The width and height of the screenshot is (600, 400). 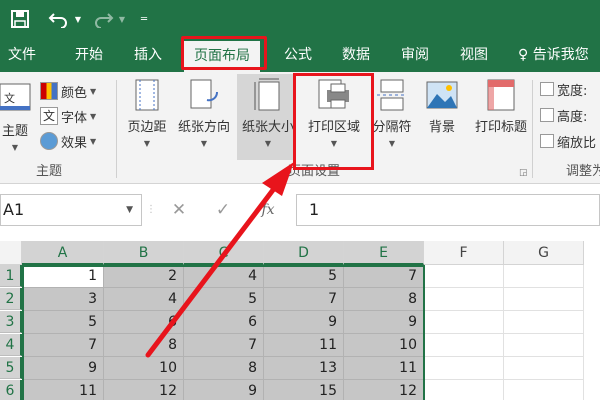 What do you see at coordinates (500, 127) in the screenshot?
I see `print-titles-label: 打印标题` at bounding box center [500, 127].